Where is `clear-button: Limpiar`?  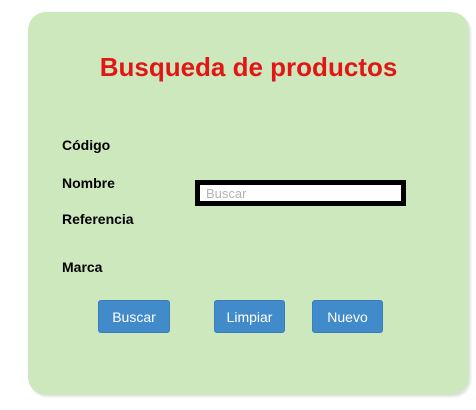 clear-button: Limpiar is located at coordinates (249, 316).